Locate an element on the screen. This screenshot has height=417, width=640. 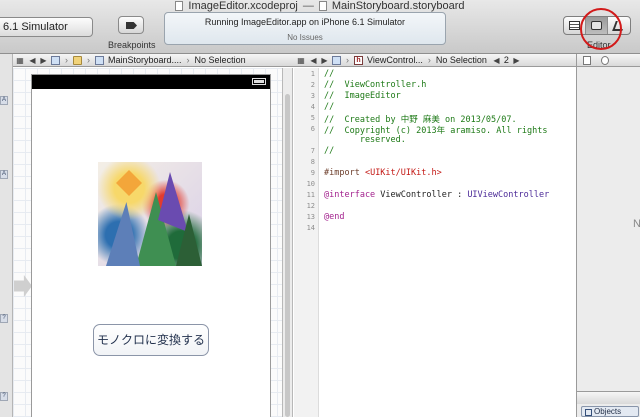
import-path: <UIKit/UIKit.h> is located at coordinates (403, 173).